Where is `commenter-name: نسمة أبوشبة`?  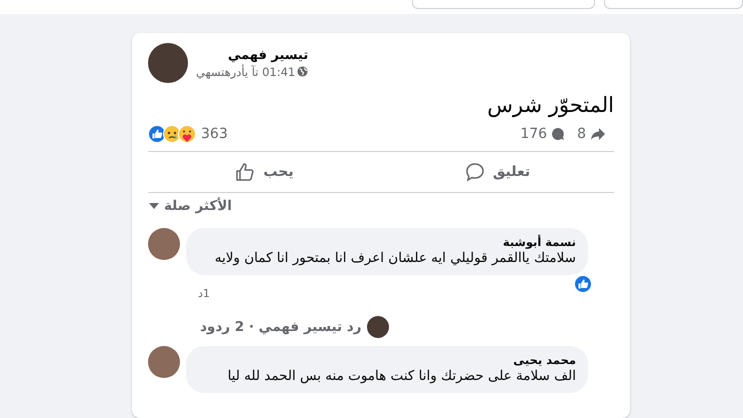 commenter-name: نسمة أبوشبة is located at coordinates (387, 242).